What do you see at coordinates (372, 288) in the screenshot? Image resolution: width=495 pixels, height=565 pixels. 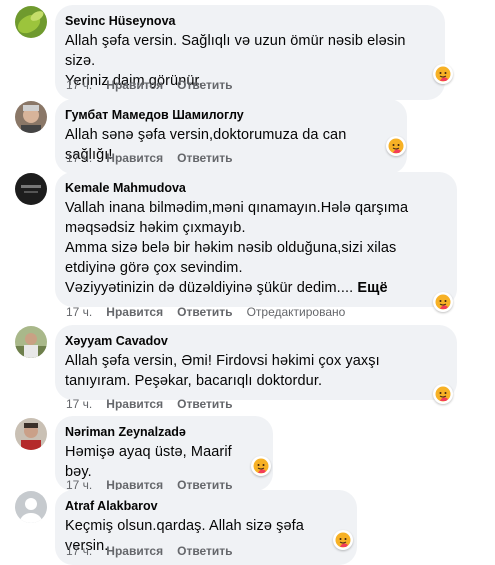 I see `see-more-link: Ещё` at bounding box center [372, 288].